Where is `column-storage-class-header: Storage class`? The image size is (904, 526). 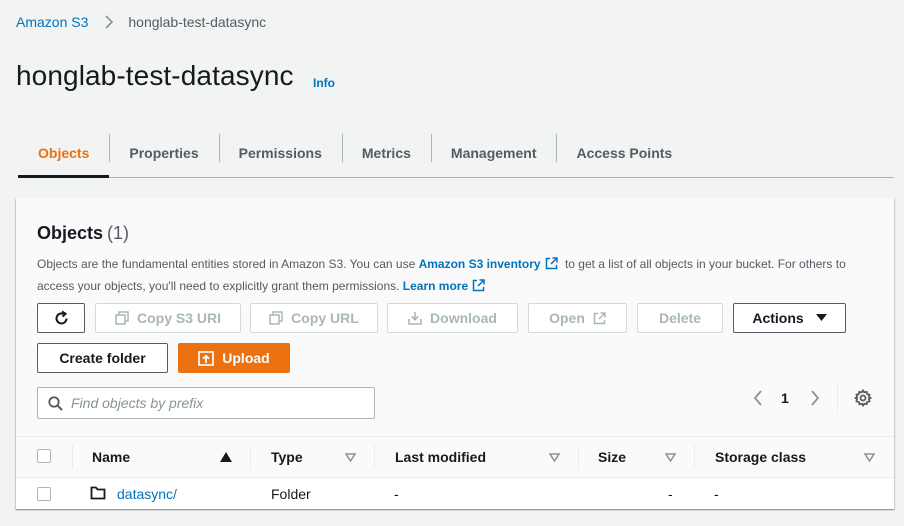 column-storage-class-header: Storage class is located at coordinates (760, 457).